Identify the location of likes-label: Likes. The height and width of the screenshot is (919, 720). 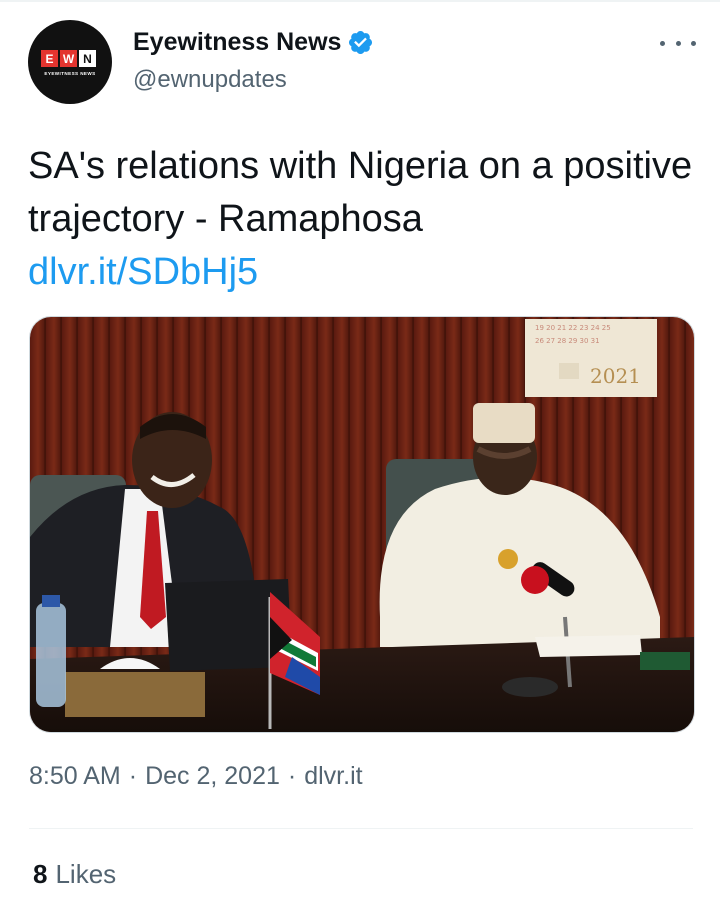
(86, 874).